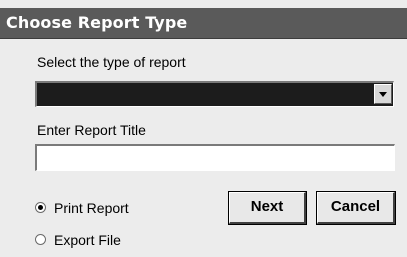 The image size is (407, 257). What do you see at coordinates (40, 239) in the screenshot?
I see `export-file-radio` at bounding box center [40, 239].